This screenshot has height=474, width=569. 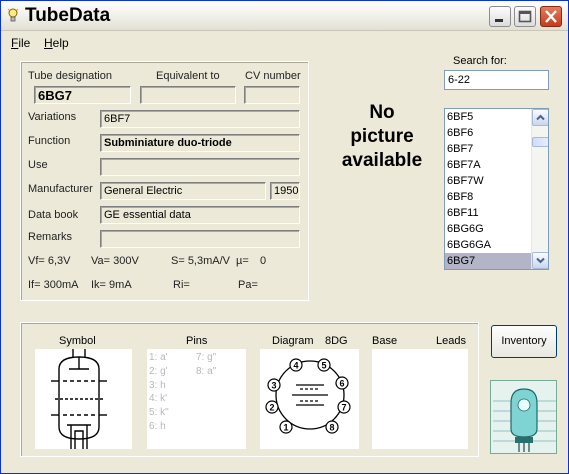 I want to click on minimize-button, so click(x=500, y=16).